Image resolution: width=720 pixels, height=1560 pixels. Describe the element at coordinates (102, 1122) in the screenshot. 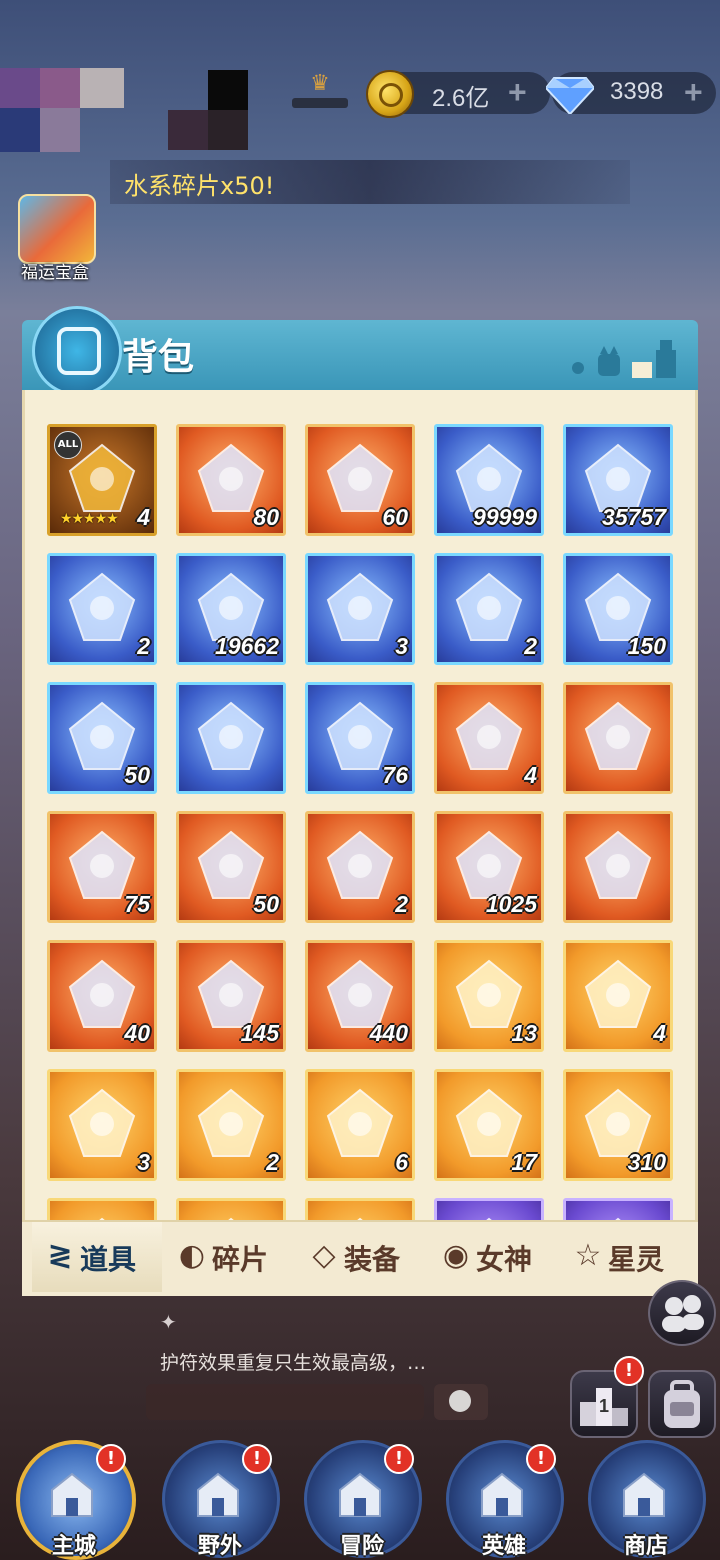

I see `green-card-icon` at that location.